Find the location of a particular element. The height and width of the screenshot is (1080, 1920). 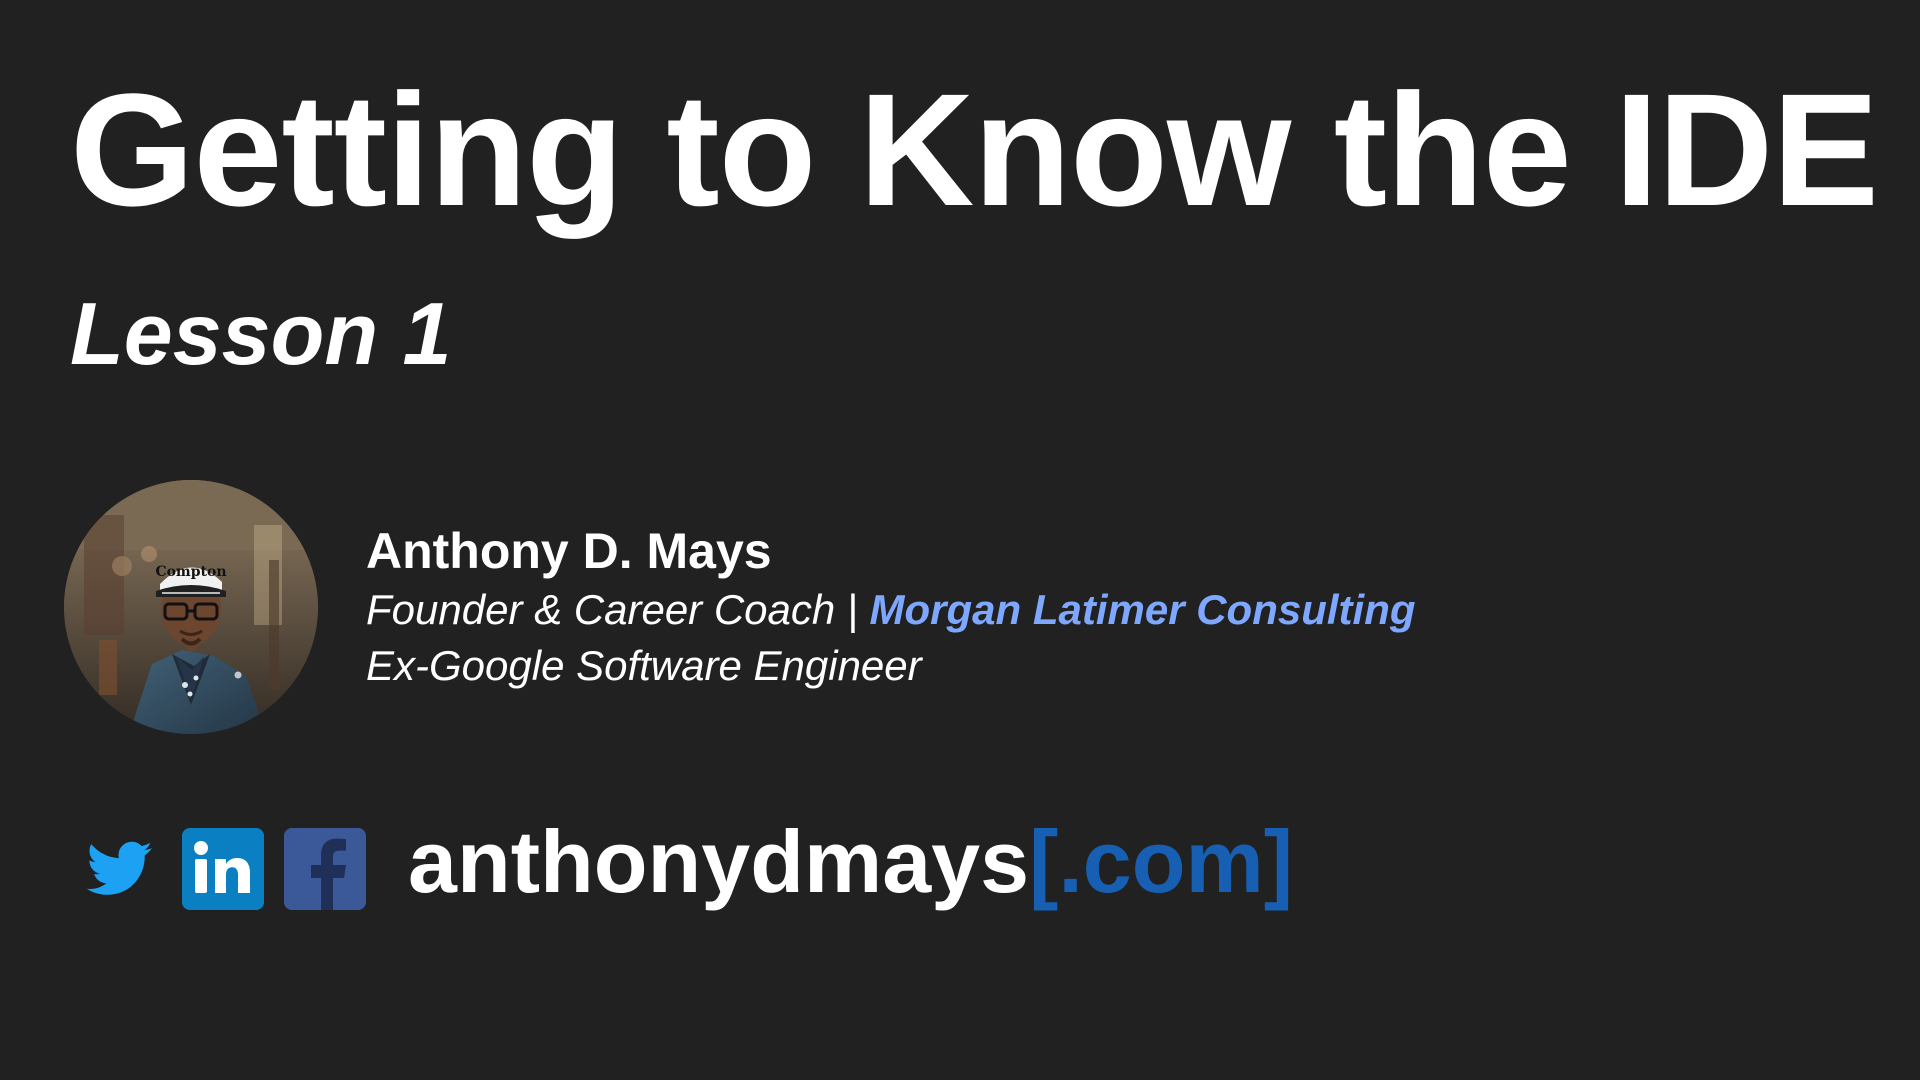

social-links is located at coordinates (223, 869).